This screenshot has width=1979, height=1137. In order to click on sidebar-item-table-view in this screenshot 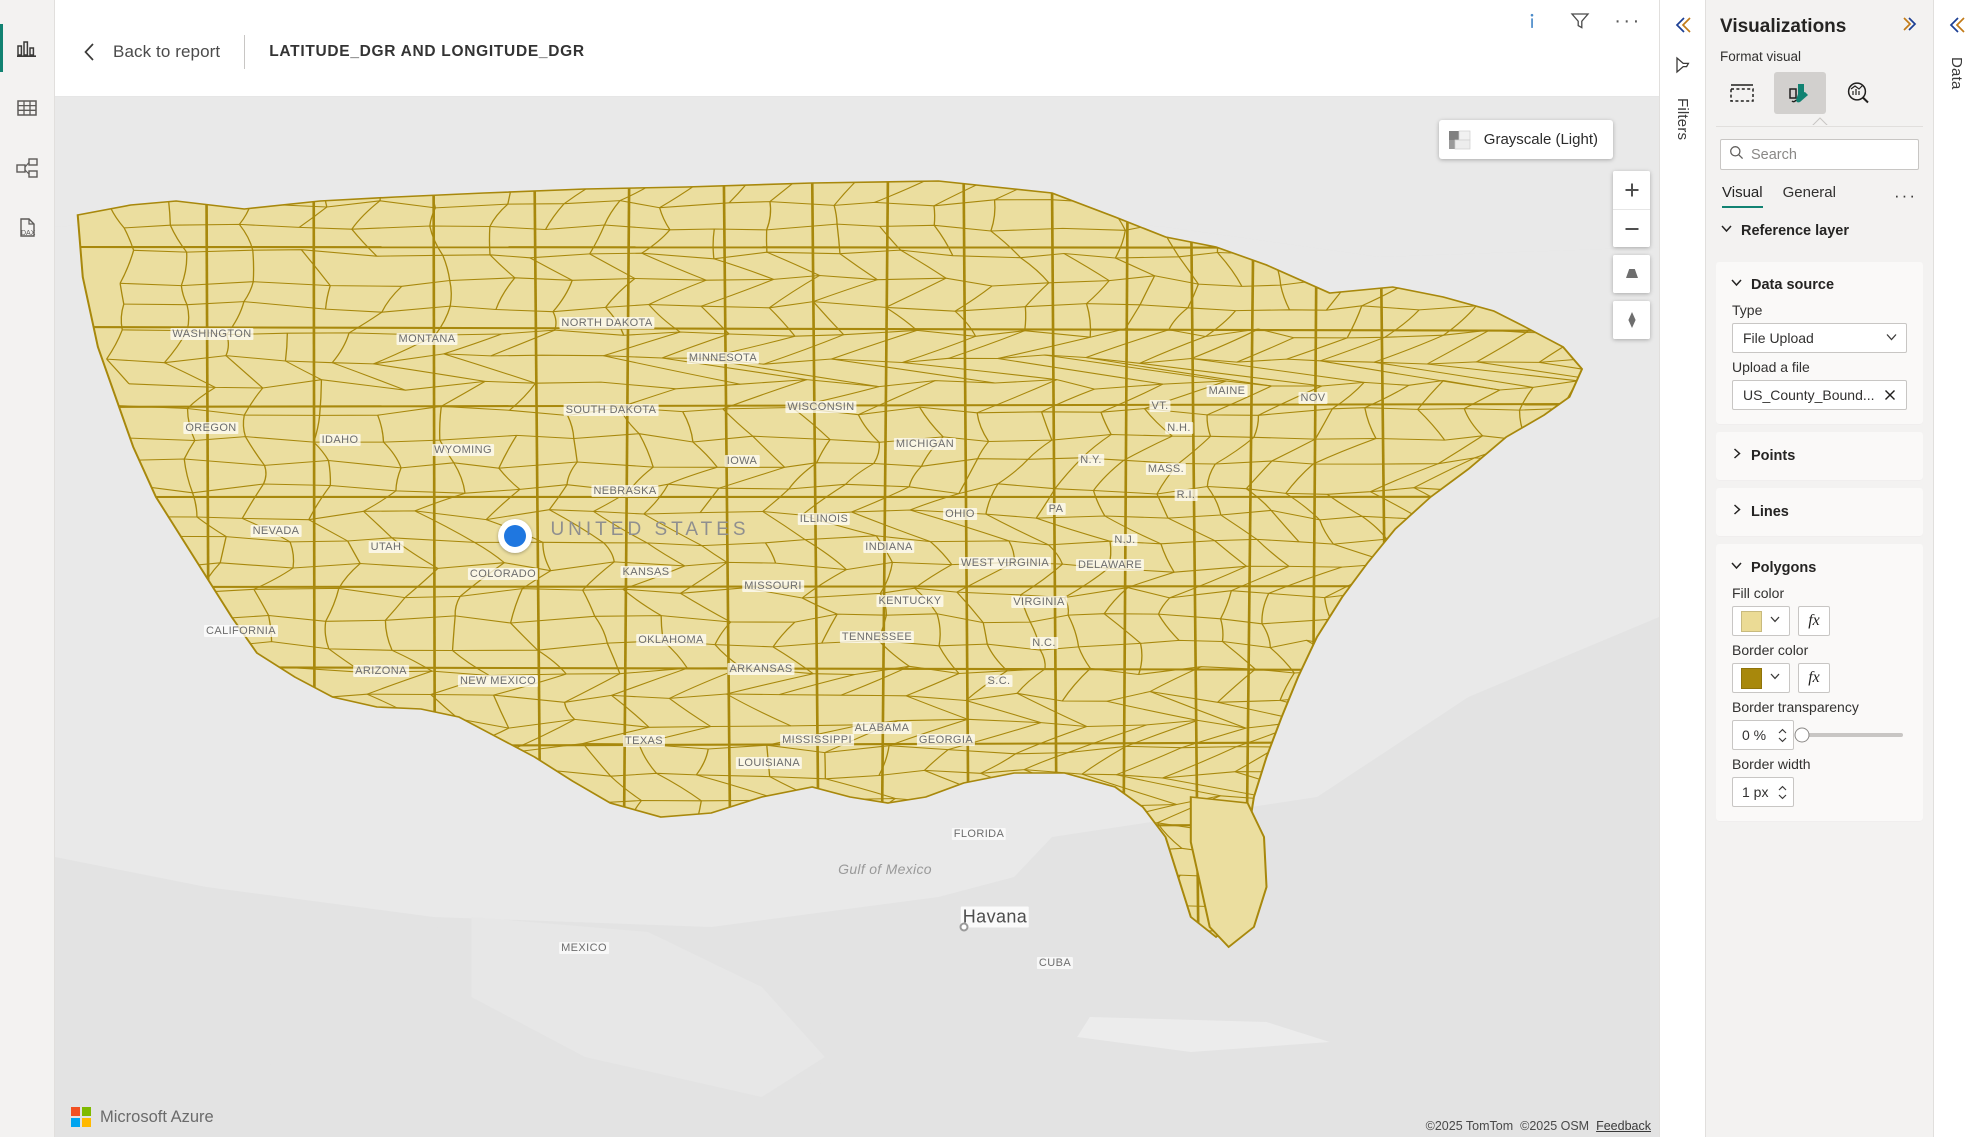, I will do `click(27, 108)`.